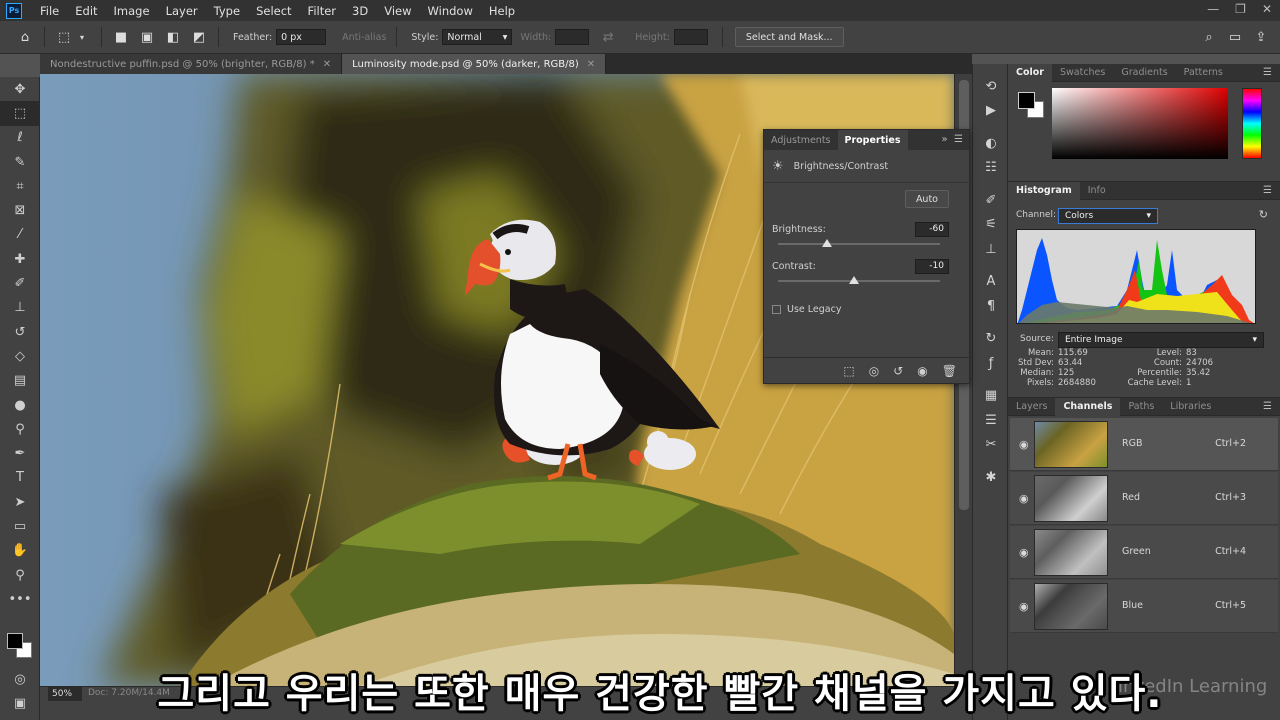 The width and height of the screenshot is (1280, 720). I want to click on style-select: Normal ▾, so click(477, 37).